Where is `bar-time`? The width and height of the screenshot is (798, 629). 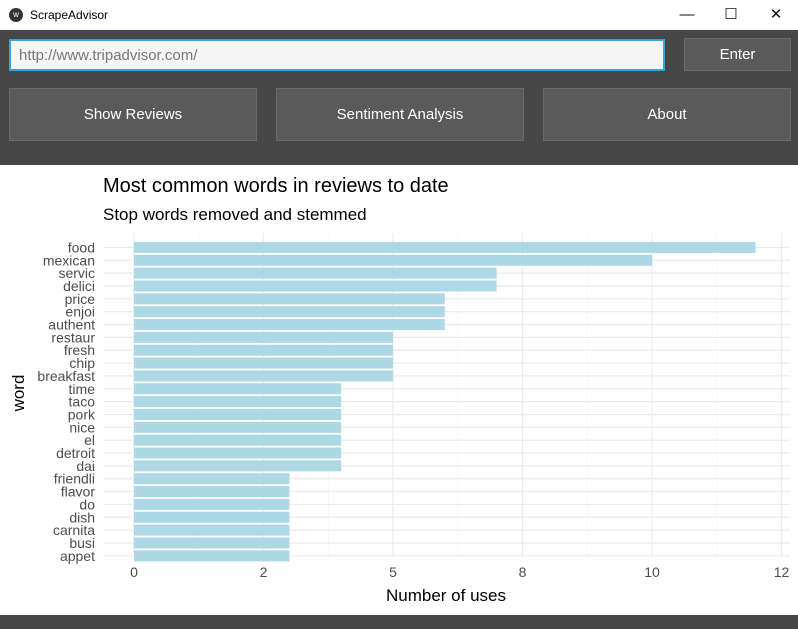 bar-time is located at coordinates (238, 389).